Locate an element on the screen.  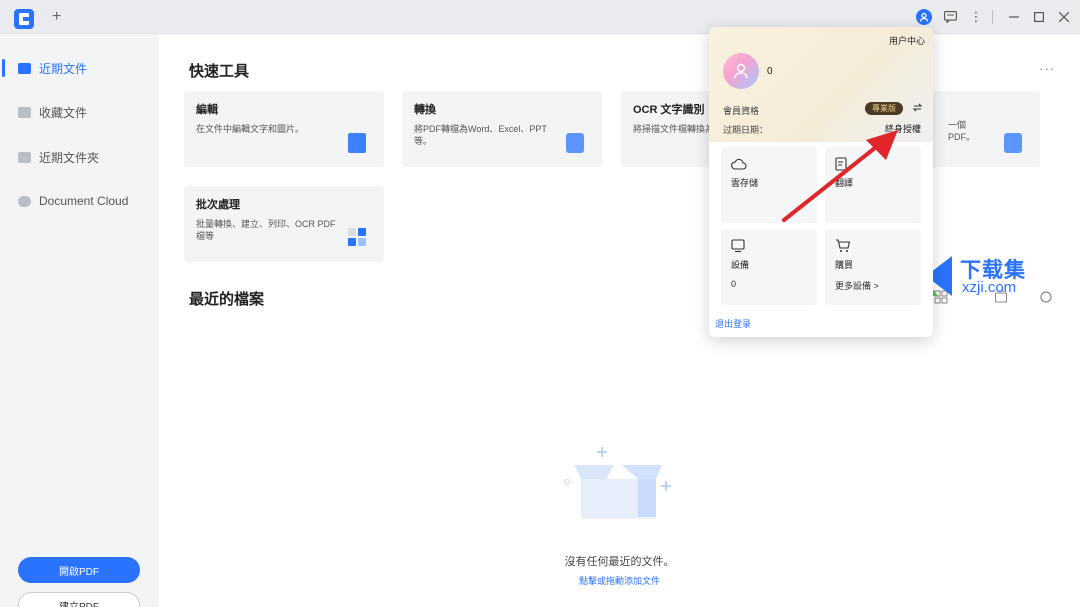
tool-card-edit: 編輯 在文件中編輯文字和圖片。 is located at coordinates (284, 129).